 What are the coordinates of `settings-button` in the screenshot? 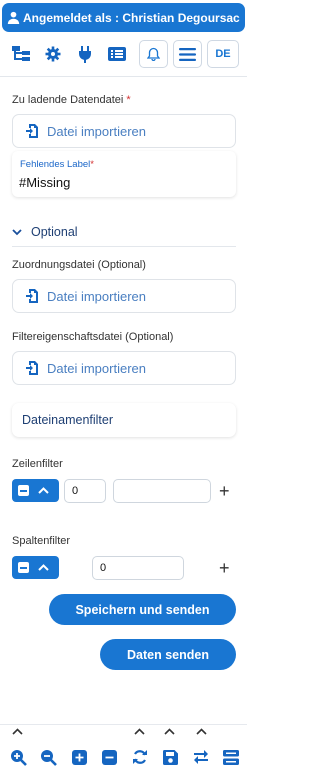 It's located at (53, 54).